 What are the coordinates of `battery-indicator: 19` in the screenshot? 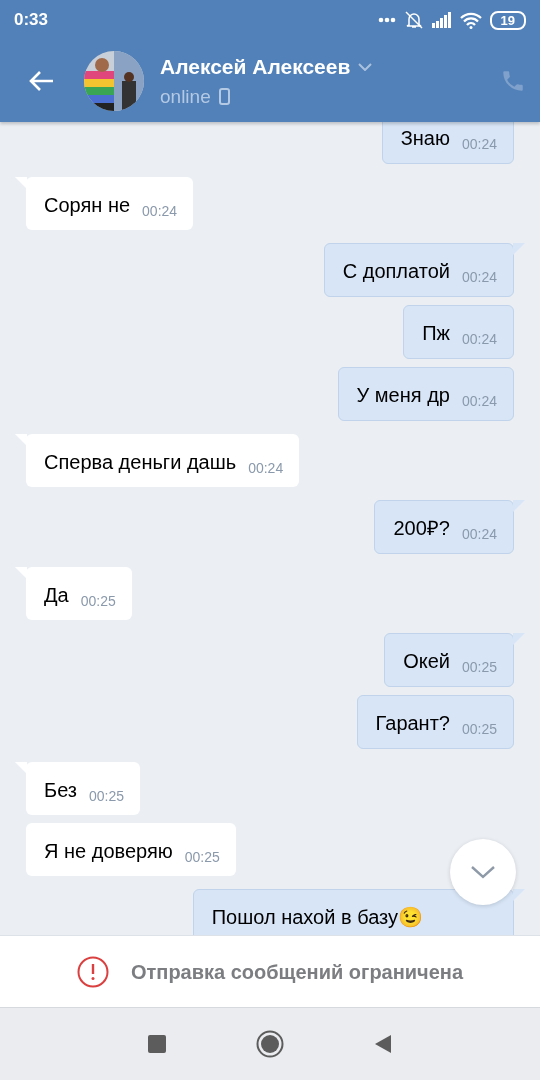 It's located at (507, 20).